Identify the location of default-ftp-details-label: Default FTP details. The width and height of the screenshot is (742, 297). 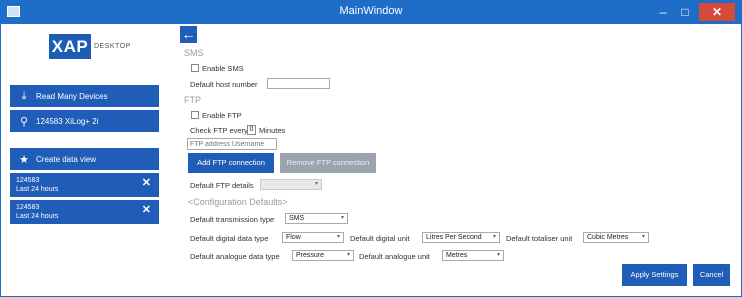
(222, 185).